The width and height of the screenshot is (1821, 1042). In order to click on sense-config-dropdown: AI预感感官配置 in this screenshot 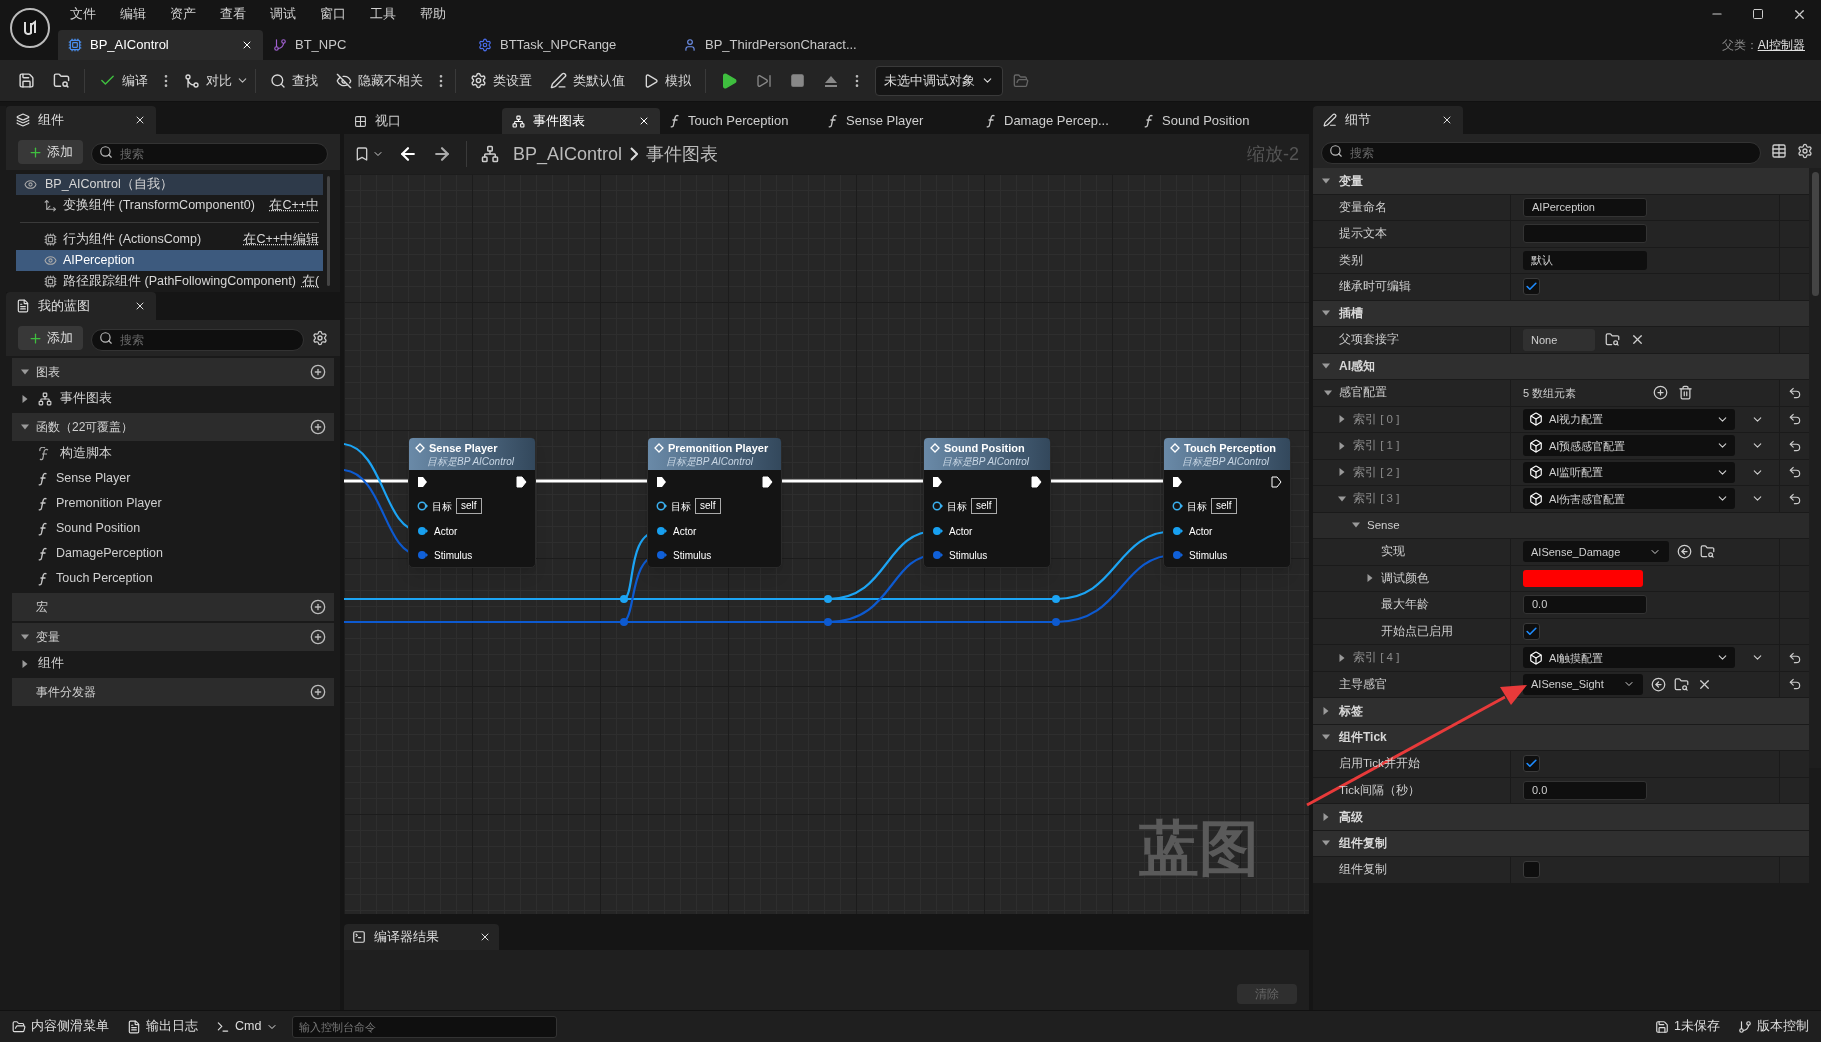, I will do `click(1629, 446)`.